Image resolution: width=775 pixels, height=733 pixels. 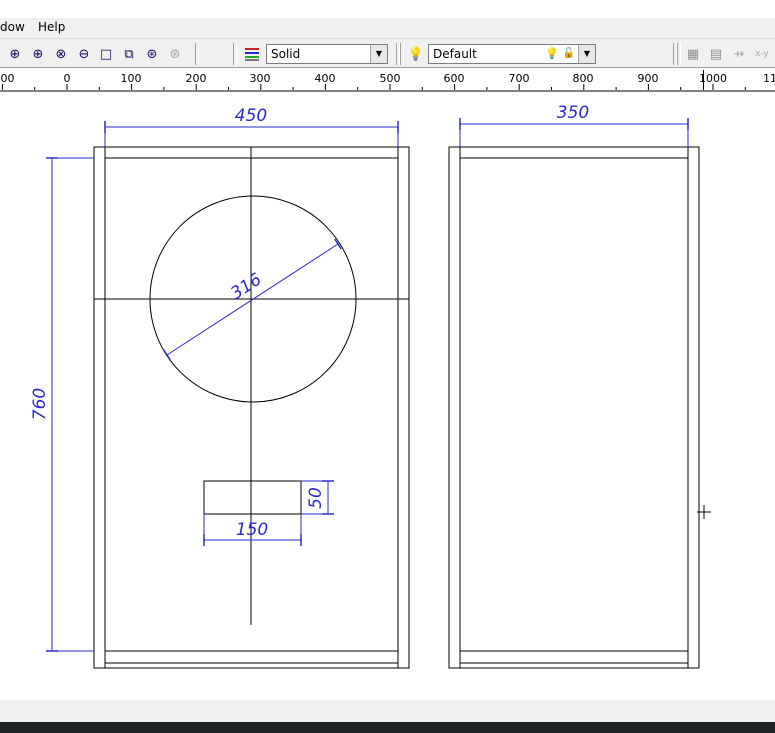 I want to click on ruler-label: 800, so click(x=583, y=78).